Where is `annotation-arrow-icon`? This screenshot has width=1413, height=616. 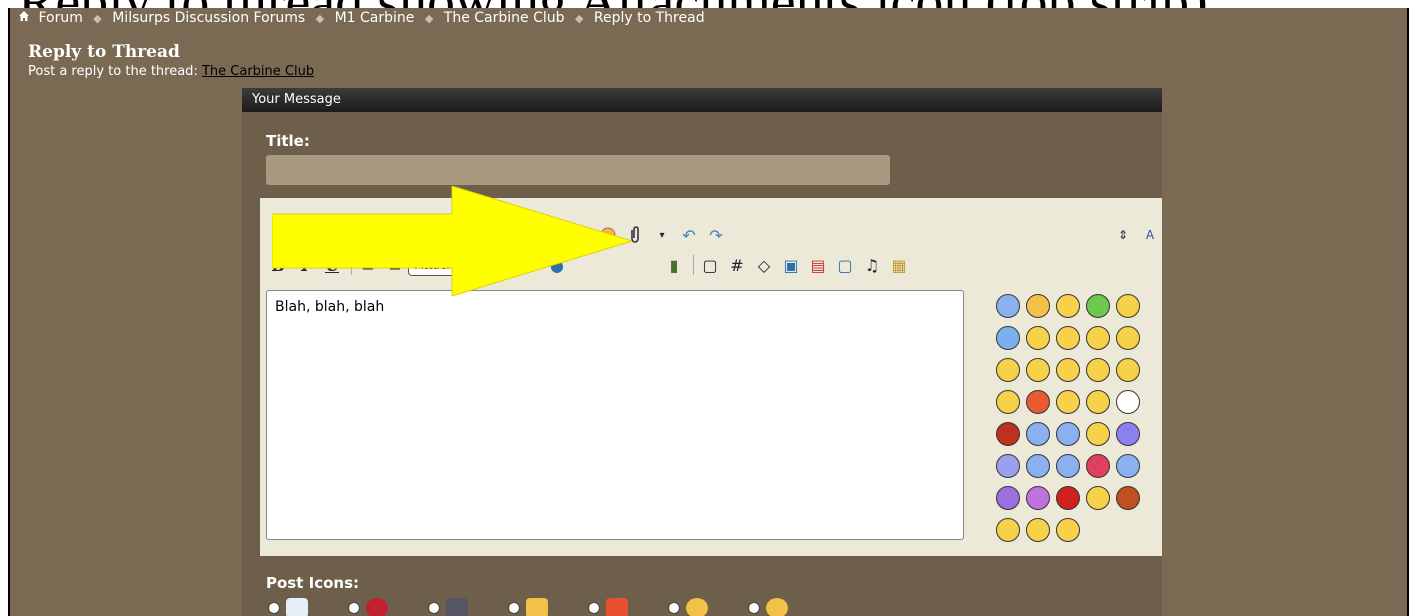 annotation-arrow-icon is located at coordinates (452, 241).